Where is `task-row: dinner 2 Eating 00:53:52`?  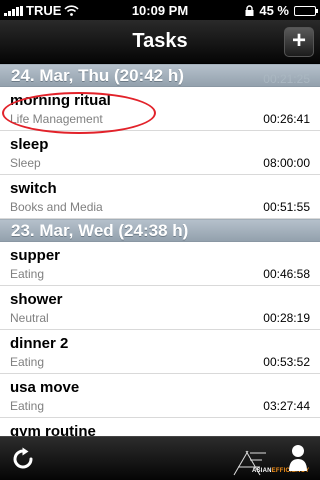
task-row: dinner 2 Eating 00:53:52 is located at coordinates (160, 352).